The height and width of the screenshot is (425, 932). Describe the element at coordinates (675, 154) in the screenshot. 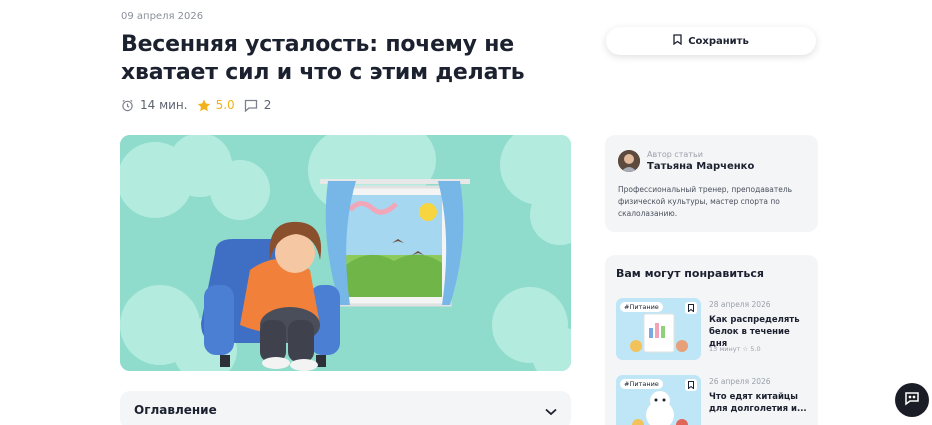

I see `author-caption: Автор статьи` at that location.